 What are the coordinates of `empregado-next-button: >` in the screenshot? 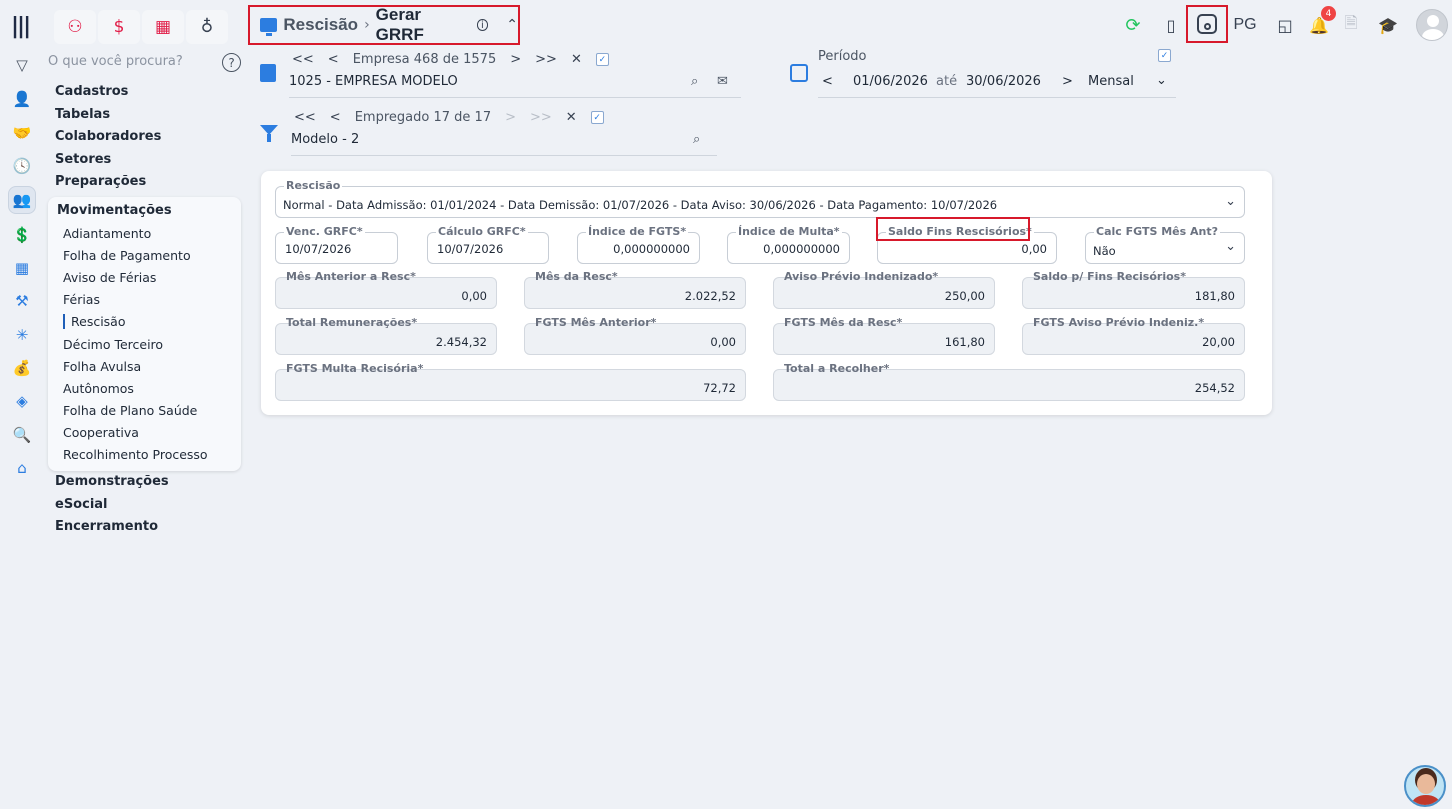 It's located at (510, 117).